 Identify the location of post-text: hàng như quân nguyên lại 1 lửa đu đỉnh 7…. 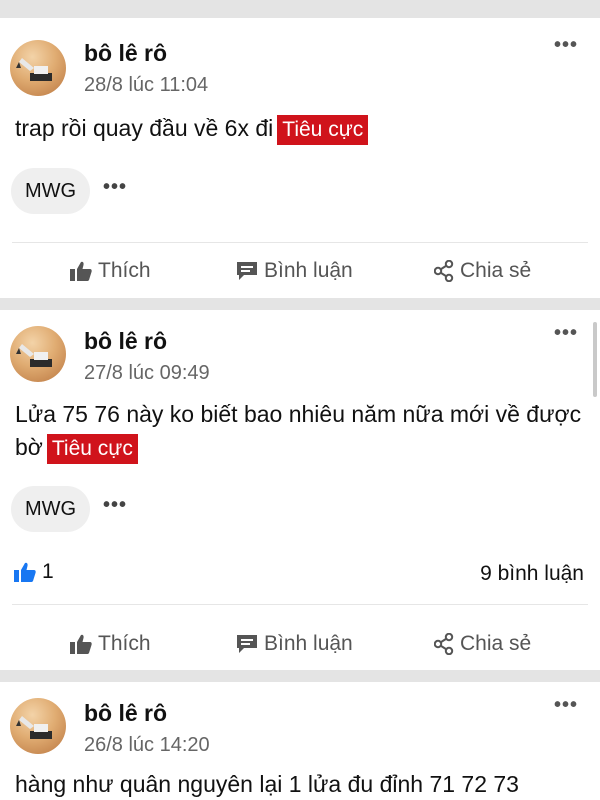
(267, 784).